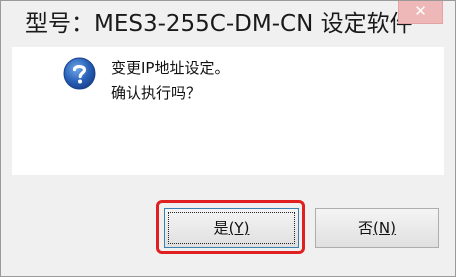  I want to click on message-line-2: 确认执行吗？, so click(156, 93).